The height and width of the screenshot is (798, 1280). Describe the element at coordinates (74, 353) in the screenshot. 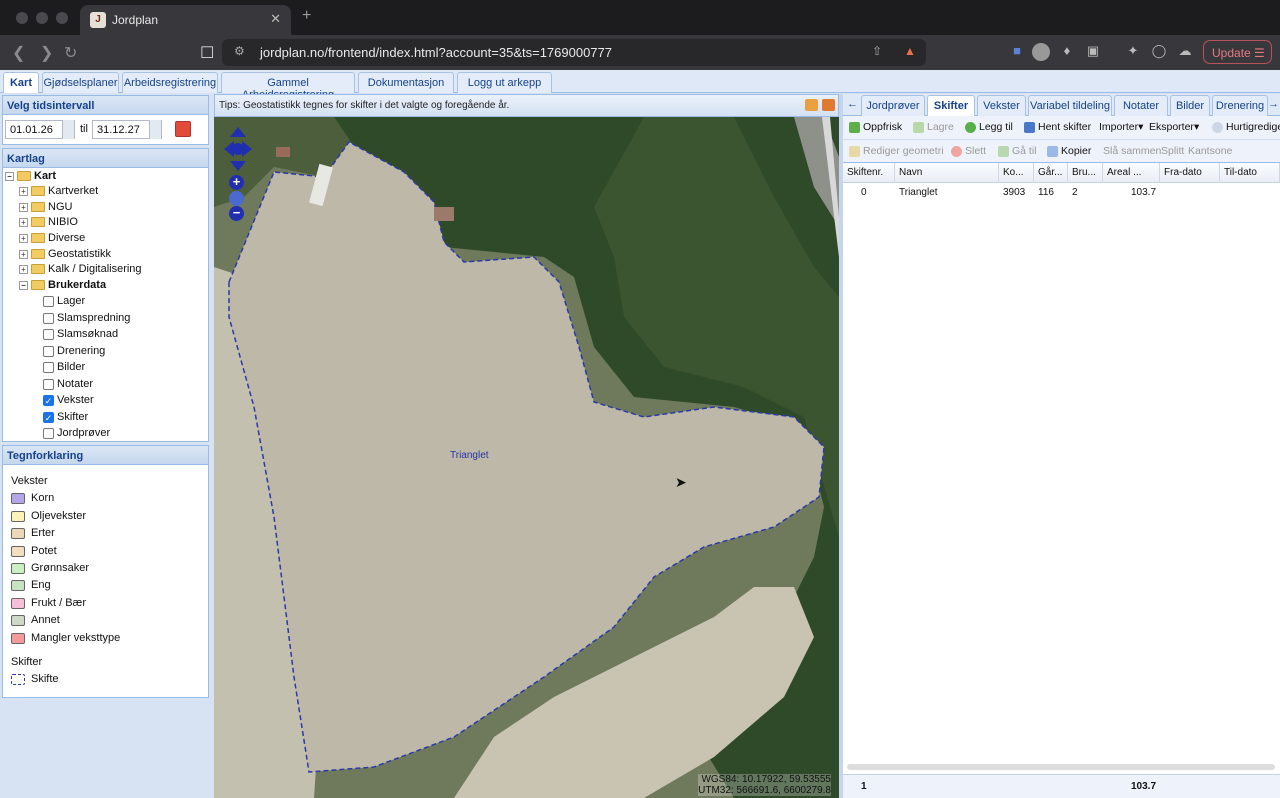

I see `layer-drenering: Drenering` at that location.